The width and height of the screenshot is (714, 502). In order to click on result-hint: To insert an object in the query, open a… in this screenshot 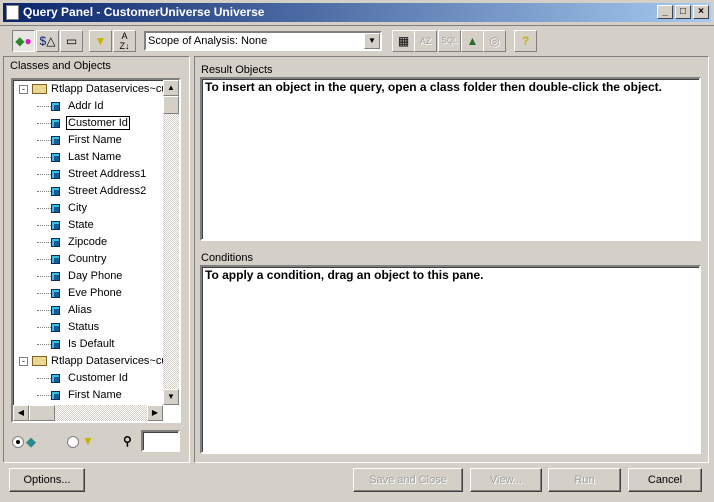, I will do `click(433, 87)`.